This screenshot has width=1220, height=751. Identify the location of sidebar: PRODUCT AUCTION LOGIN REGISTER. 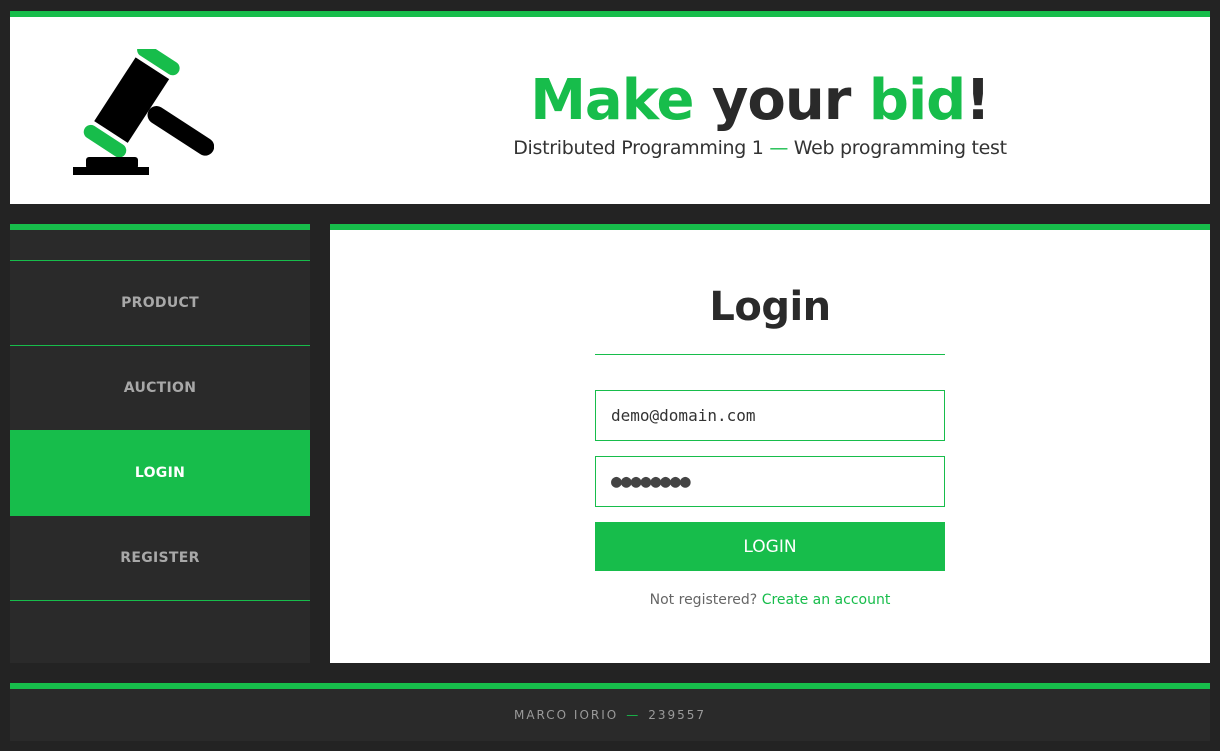
(160, 443).